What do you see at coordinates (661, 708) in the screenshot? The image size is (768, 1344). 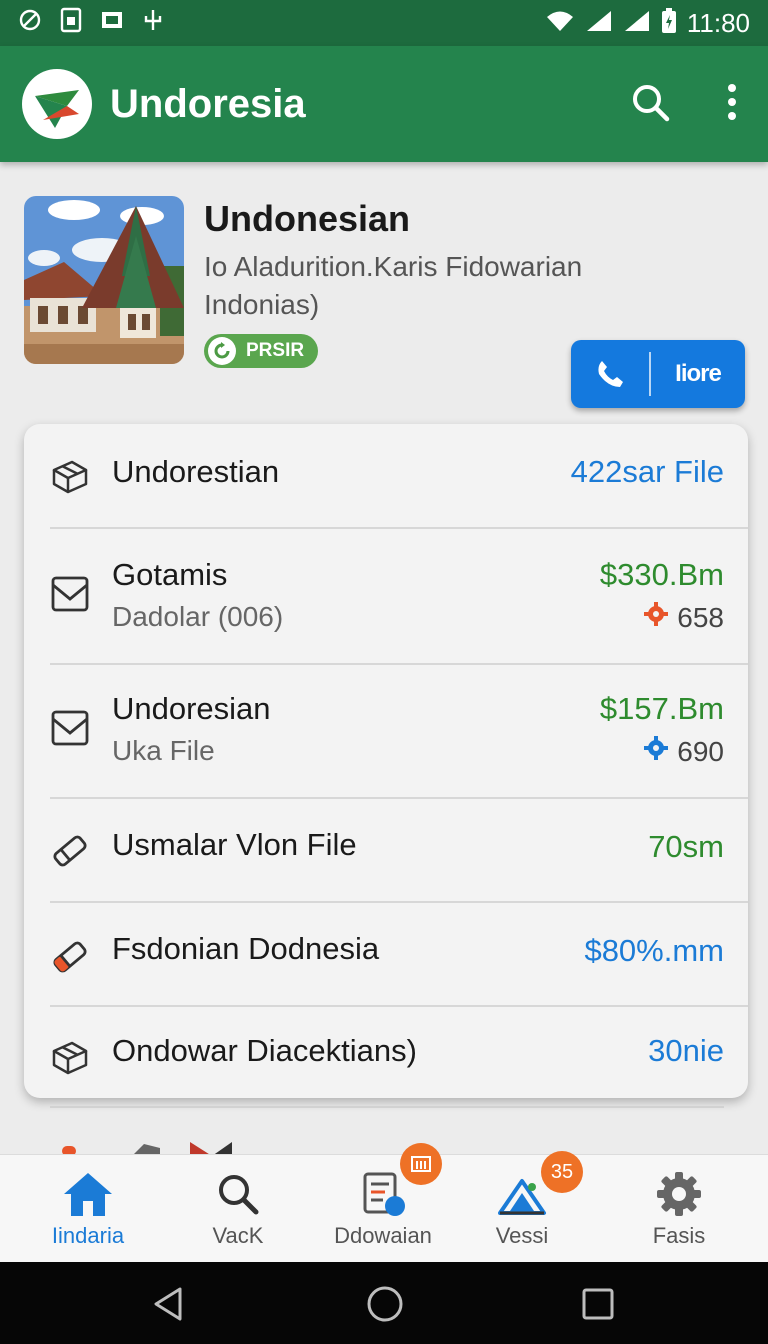 I see `list-item-value: $157.Bm` at bounding box center [661, 708].